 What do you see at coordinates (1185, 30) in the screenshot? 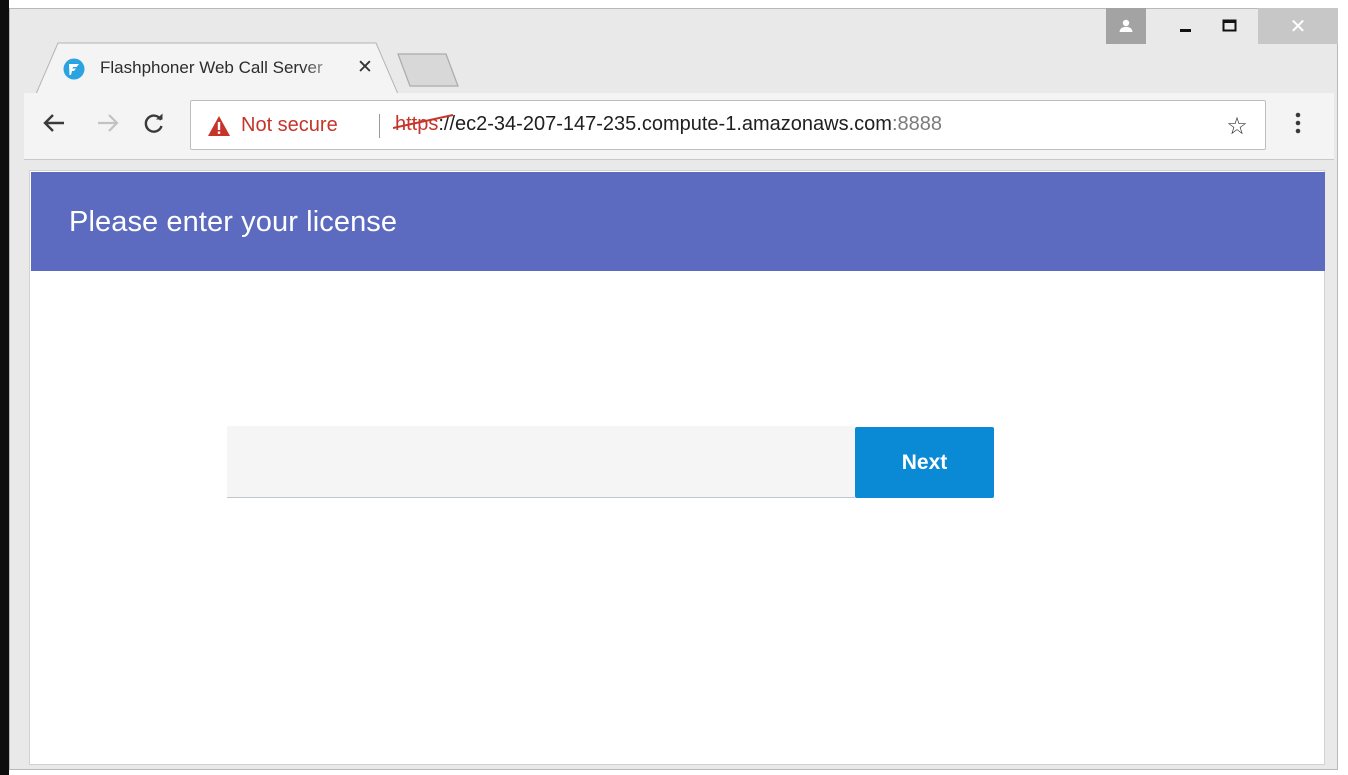
I see `minimize-icon` at bounding box center [1185, 30].